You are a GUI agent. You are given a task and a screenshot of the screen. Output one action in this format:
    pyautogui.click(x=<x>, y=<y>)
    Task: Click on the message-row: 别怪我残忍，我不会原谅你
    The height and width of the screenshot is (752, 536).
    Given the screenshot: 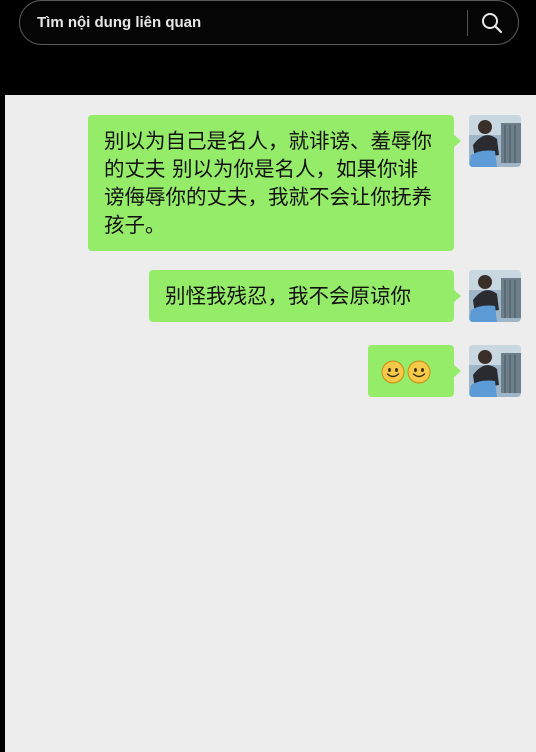 What is the action you would take?
    pyautogui.click(x=335, y=296)
    